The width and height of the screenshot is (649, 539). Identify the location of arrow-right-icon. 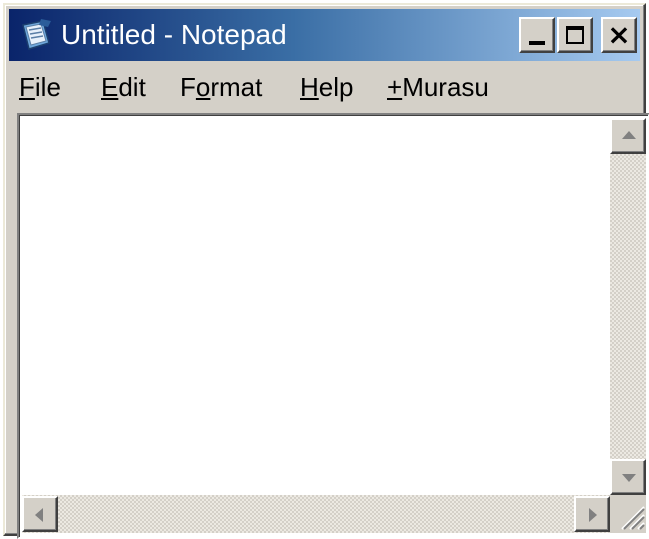
(593, 515).